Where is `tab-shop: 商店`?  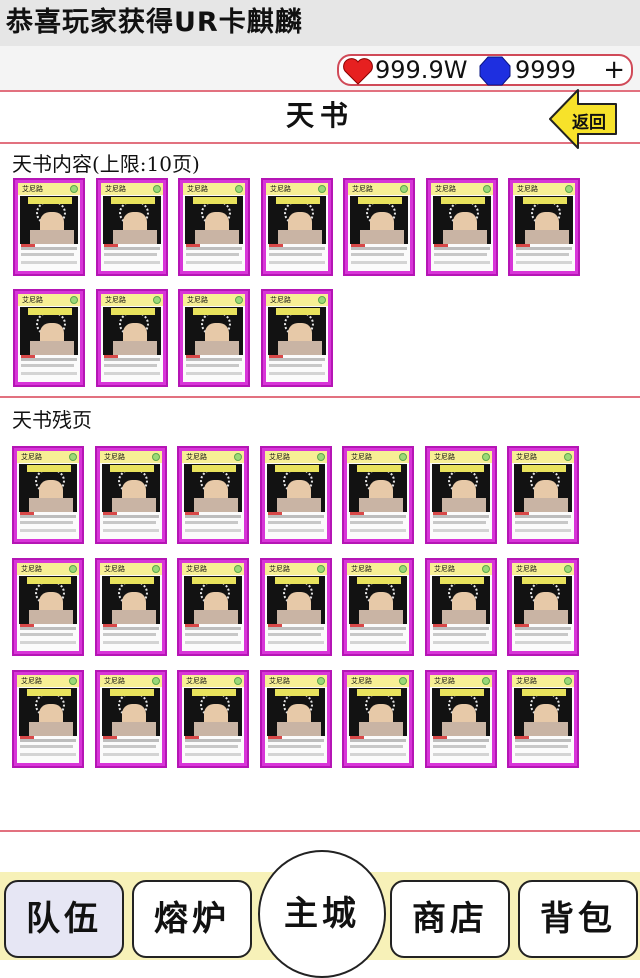 tab-shop: 商店 is located at coordinates (450, 919).